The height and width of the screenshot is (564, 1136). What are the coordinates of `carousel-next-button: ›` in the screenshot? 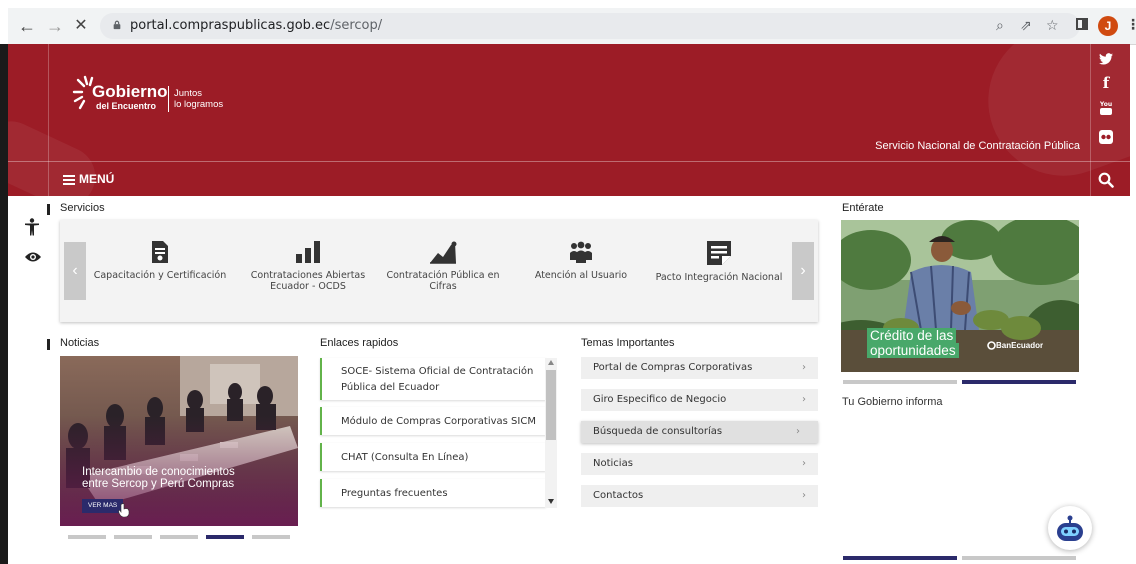 It's located at (803, 271).